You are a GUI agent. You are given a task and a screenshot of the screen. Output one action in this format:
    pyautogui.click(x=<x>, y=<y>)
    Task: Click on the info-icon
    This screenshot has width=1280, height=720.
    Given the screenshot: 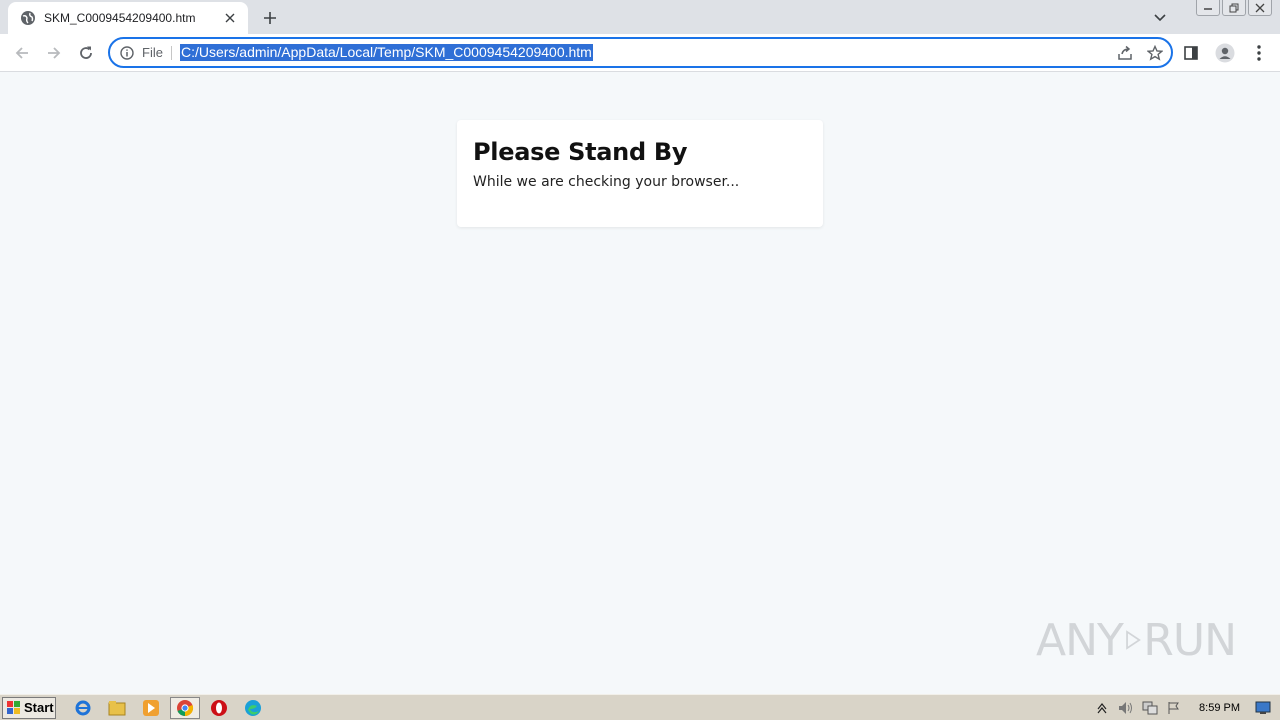 What is the action you would take?
    pyautogui.click(x=127, y=53)
    